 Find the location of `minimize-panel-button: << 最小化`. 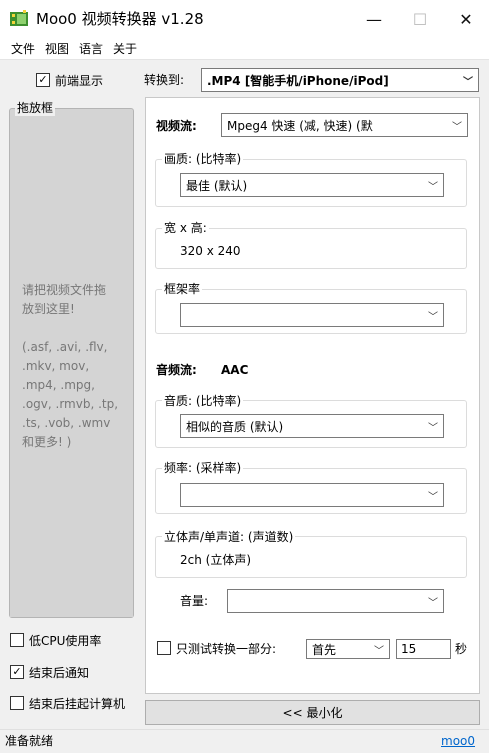

minimize-panel-button: << 最小化 is located at coordinates (312, 712).